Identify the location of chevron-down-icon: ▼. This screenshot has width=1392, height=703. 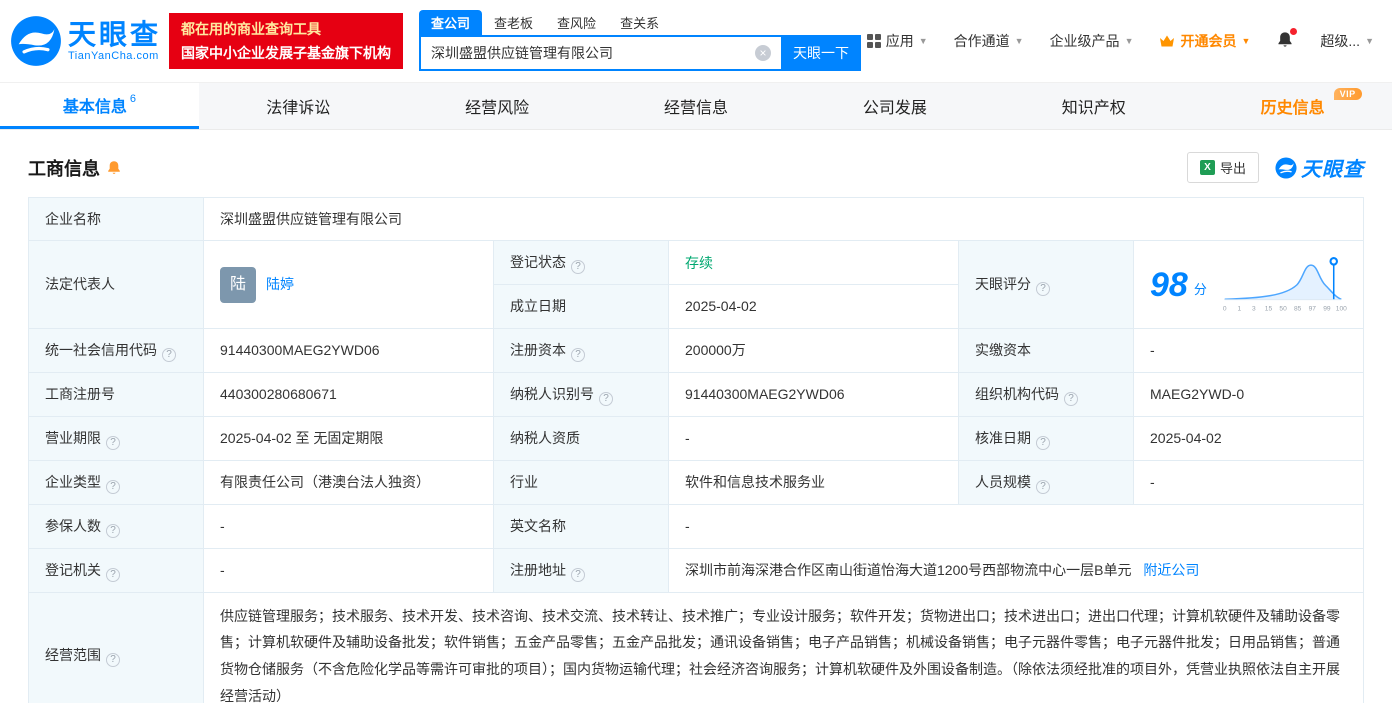
(923, 41).